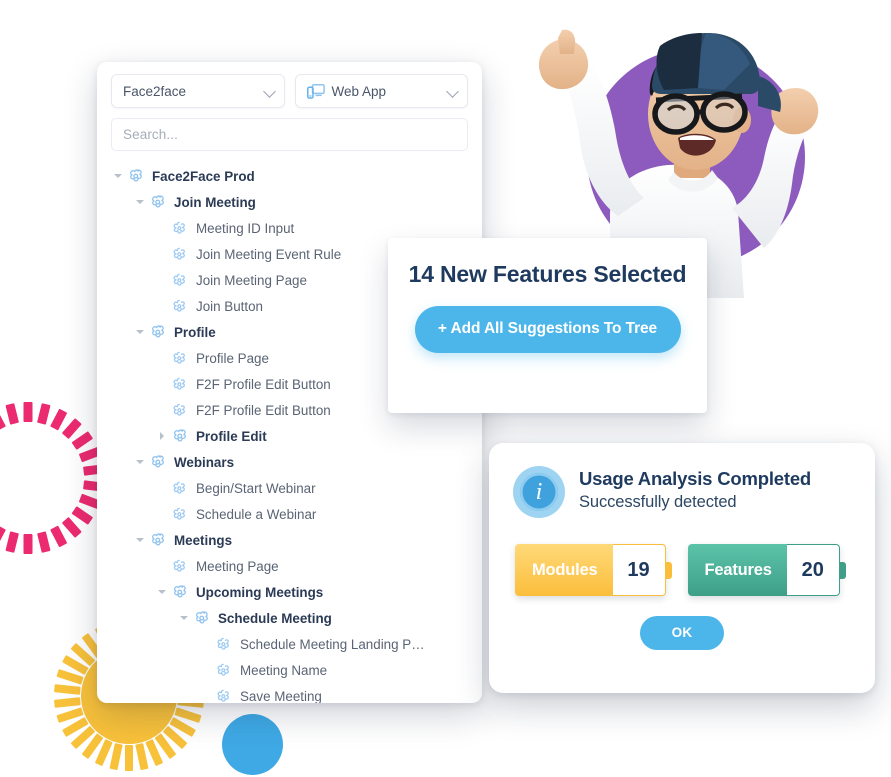  I want to click on tree-node-label: Join Meeting Page, so click(251, 280).